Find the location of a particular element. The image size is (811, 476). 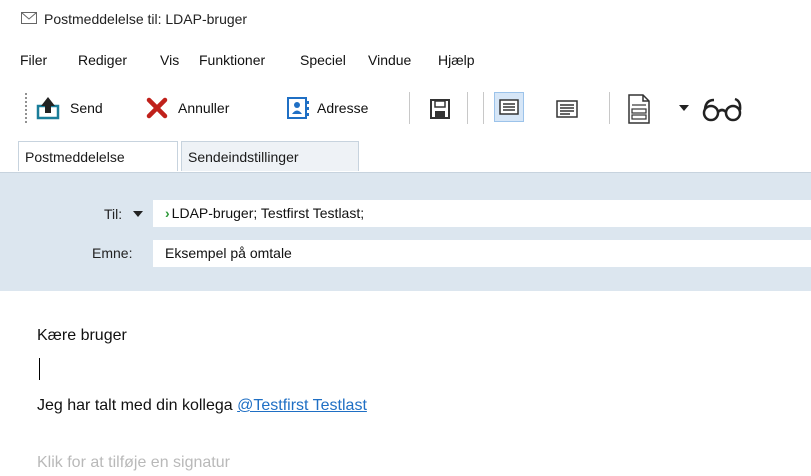

mention-link: @Testfirst Testlast is located at coordinates (302, 405).